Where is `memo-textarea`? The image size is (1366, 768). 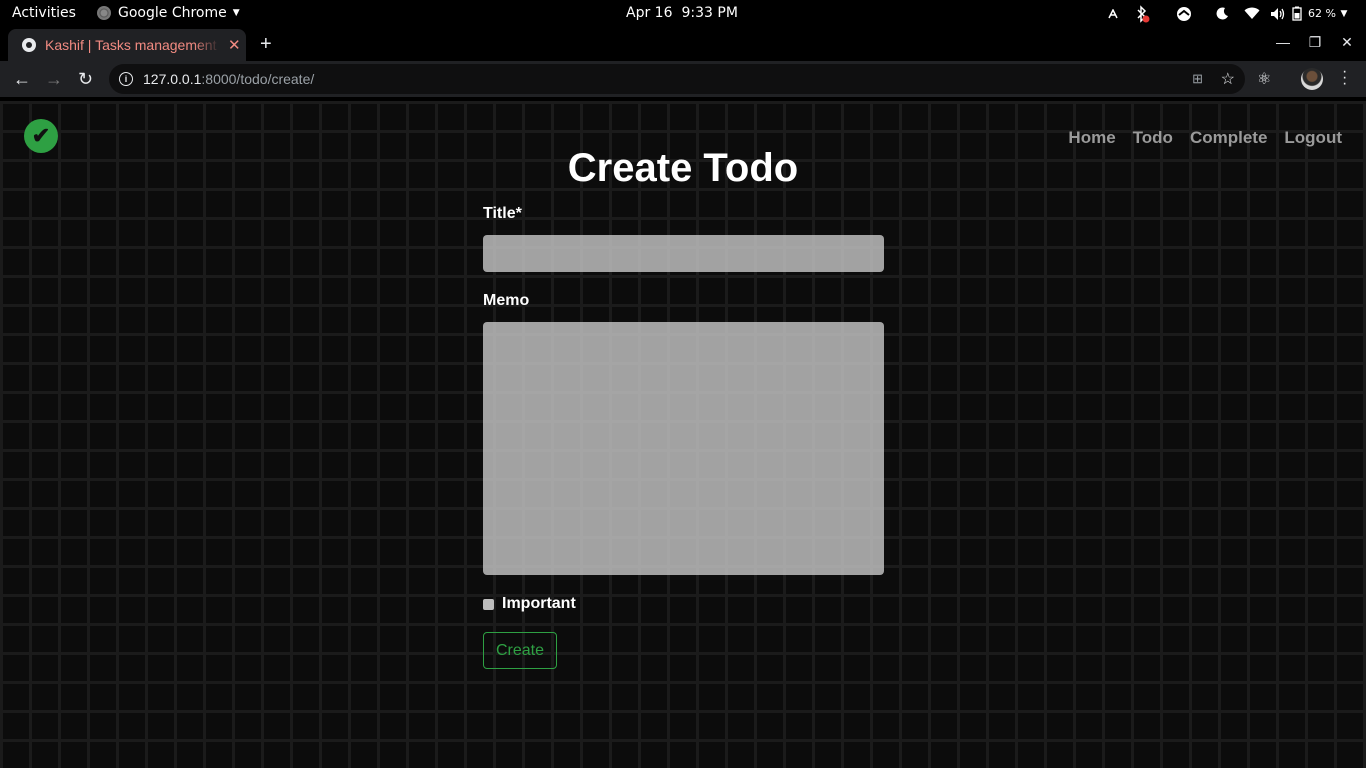 memo-textarea is located at coordinates (683, 448).